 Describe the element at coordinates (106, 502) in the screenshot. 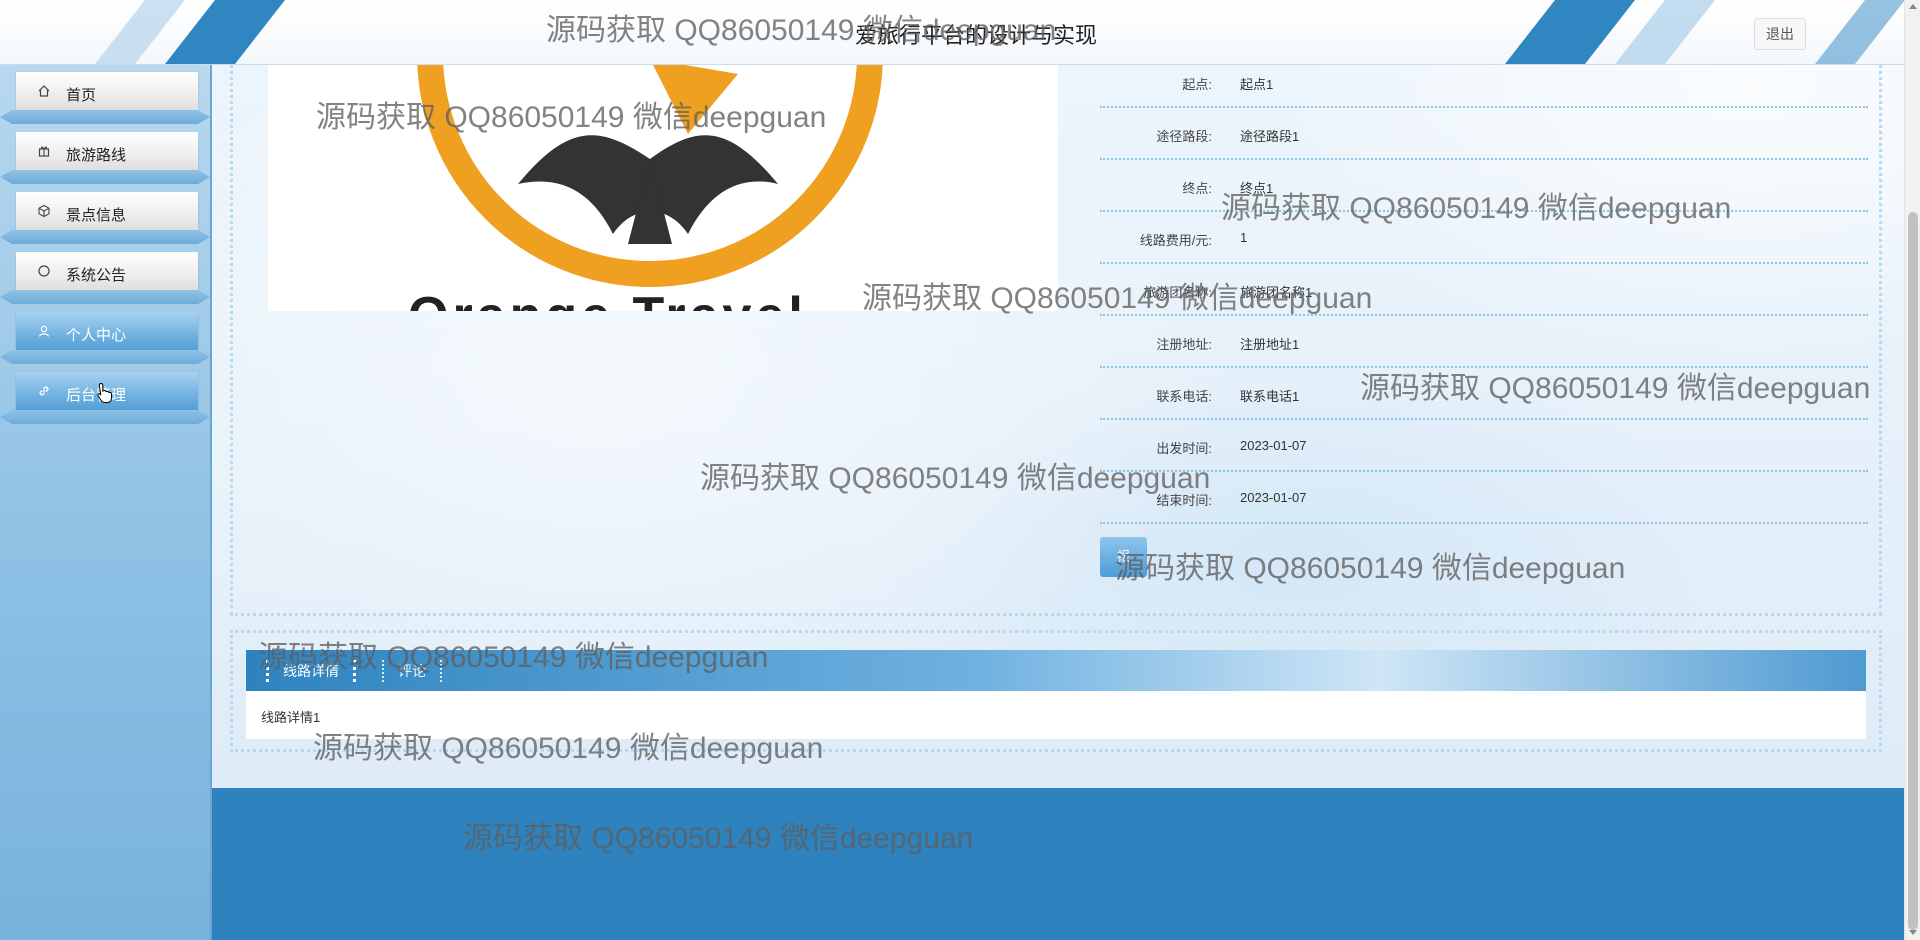

I see `sidebar: 首页 旅游路线 景点信息 系统公告 个人中心 后台管理` at that location.